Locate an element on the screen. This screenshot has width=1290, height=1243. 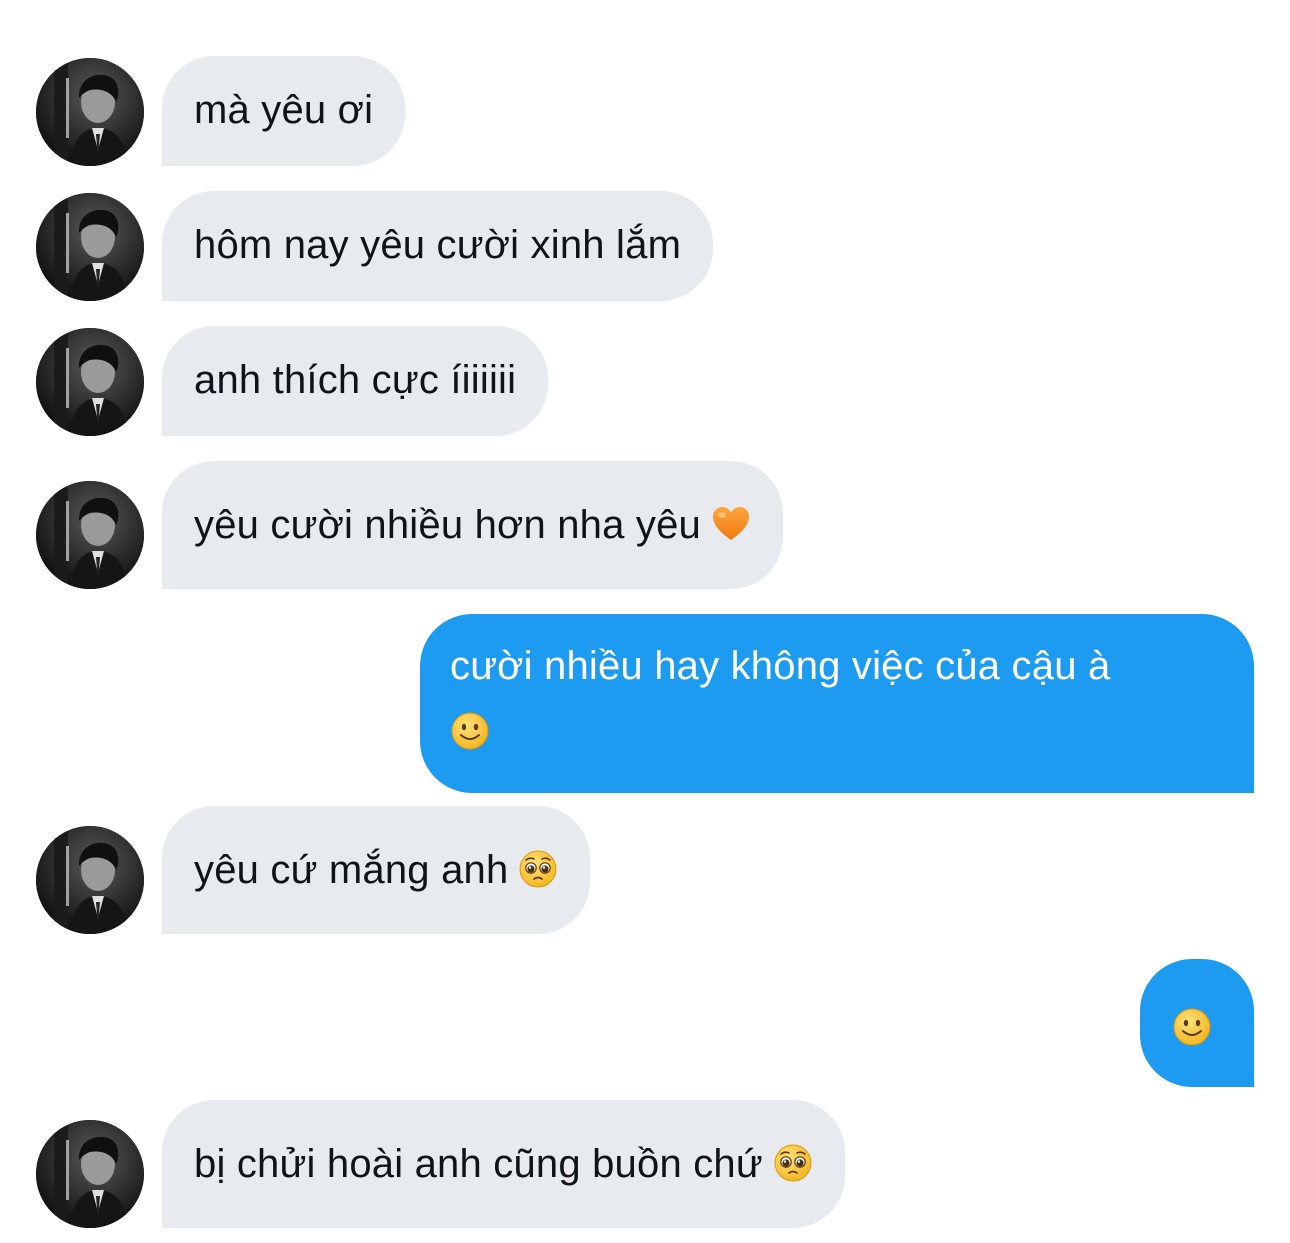
message-bubble-incoming: yêu cười nhiều hơn nha yêu is located at coordinates (472, 525).